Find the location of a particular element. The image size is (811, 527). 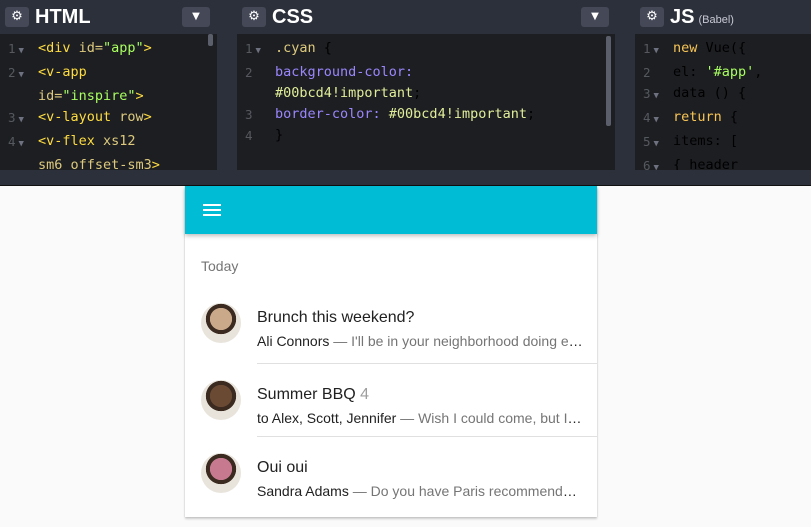

code-text: el: '#app', is located at coordinates (718, 72).